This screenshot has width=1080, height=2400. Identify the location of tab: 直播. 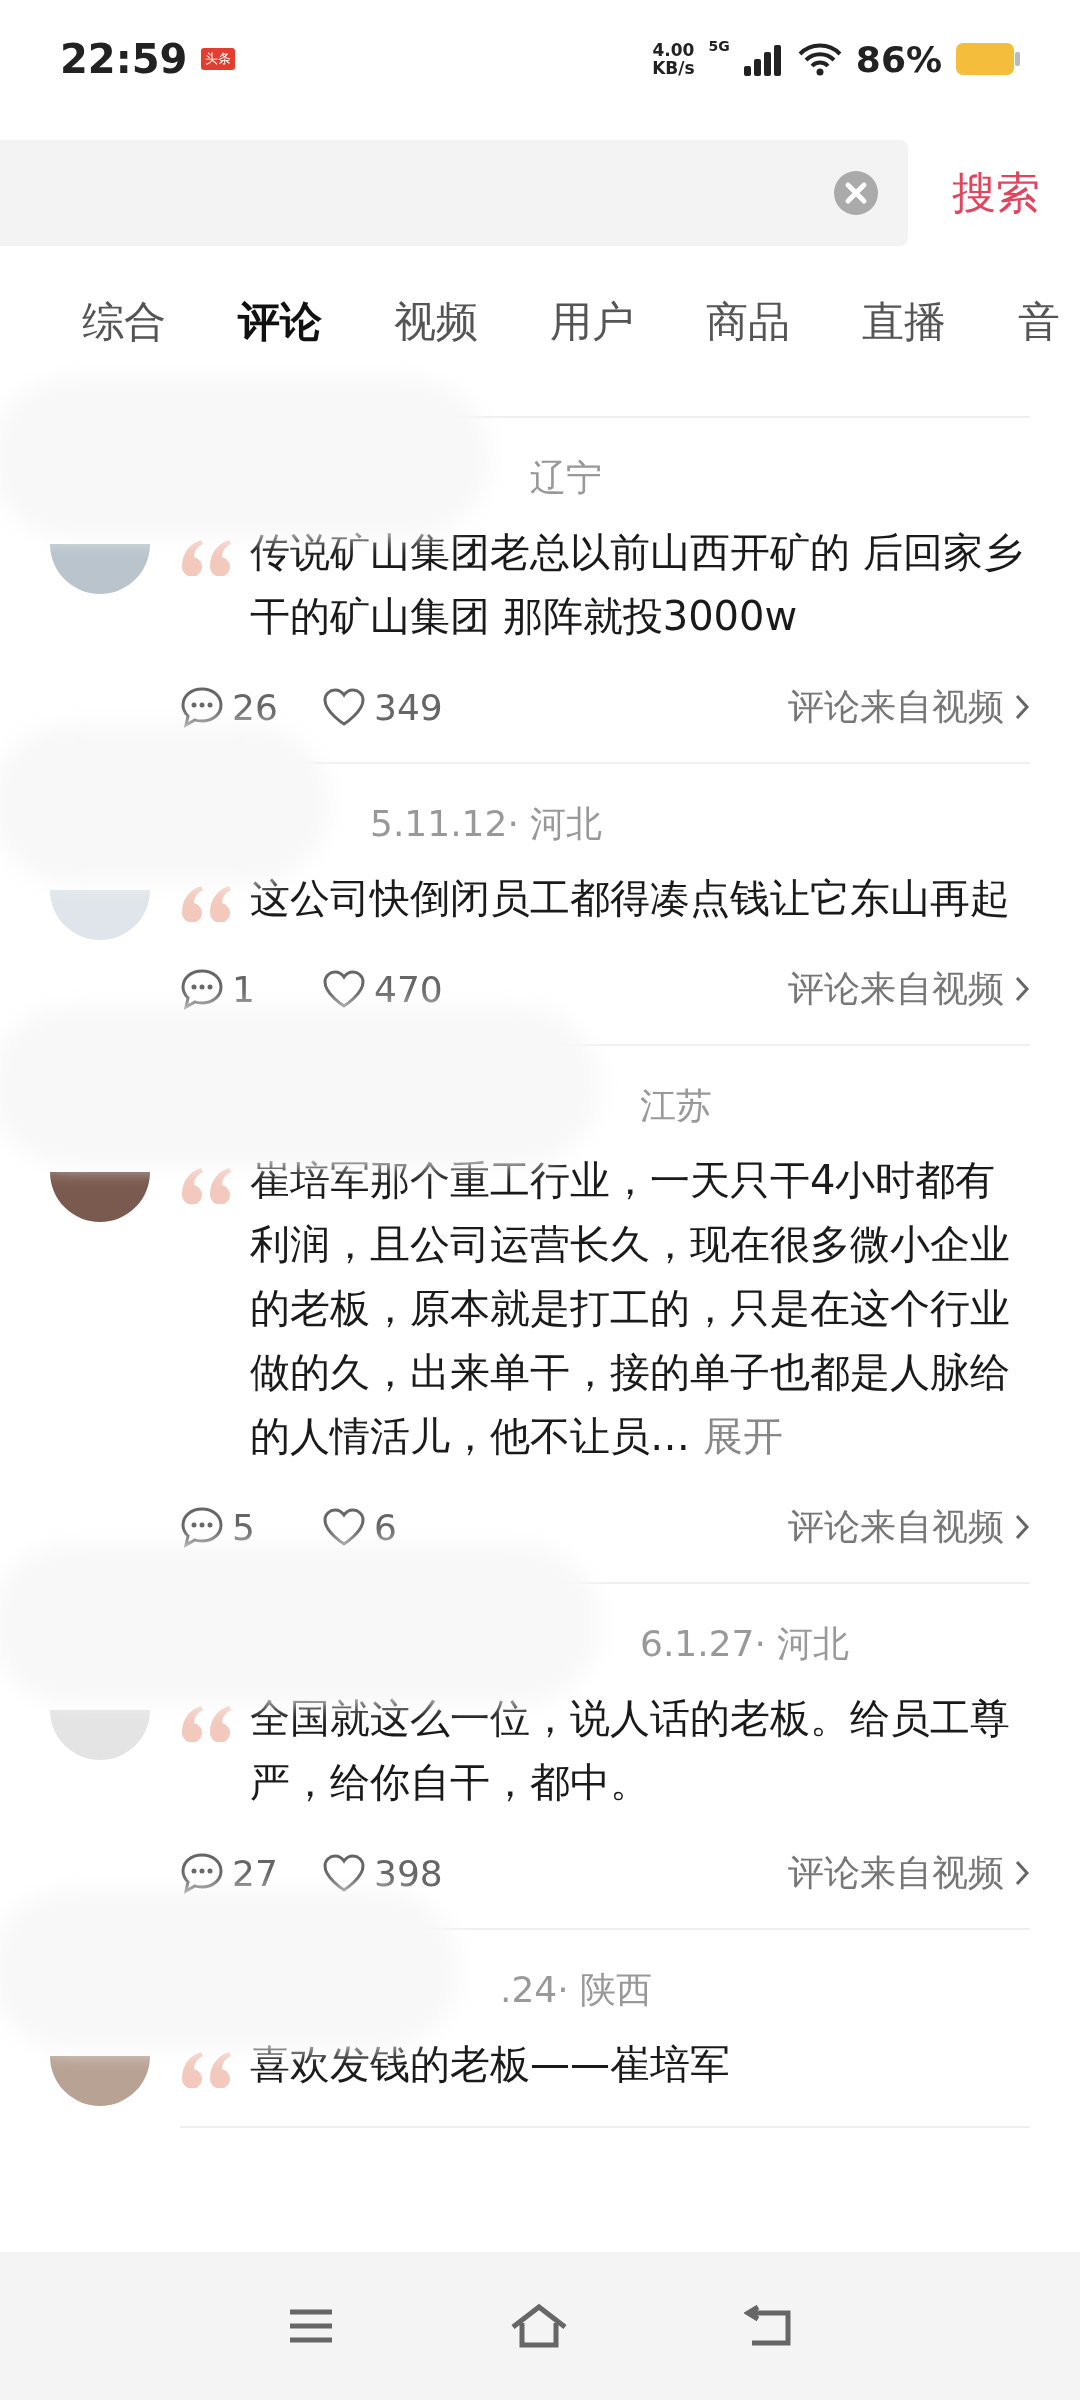
(904, 322).